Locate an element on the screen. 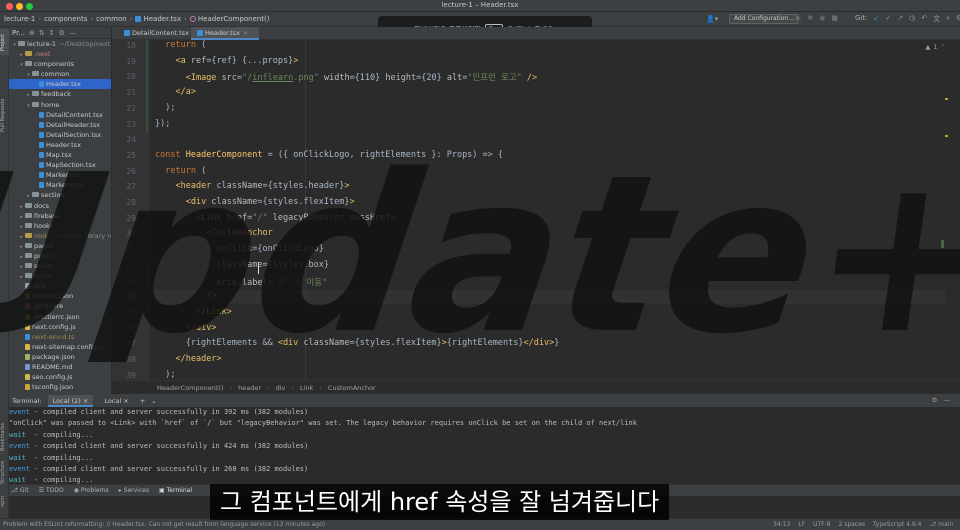 Image resolution: width=960 pixels, height=530 pixels. line-number: 28 is located at coordinates (124, 202).